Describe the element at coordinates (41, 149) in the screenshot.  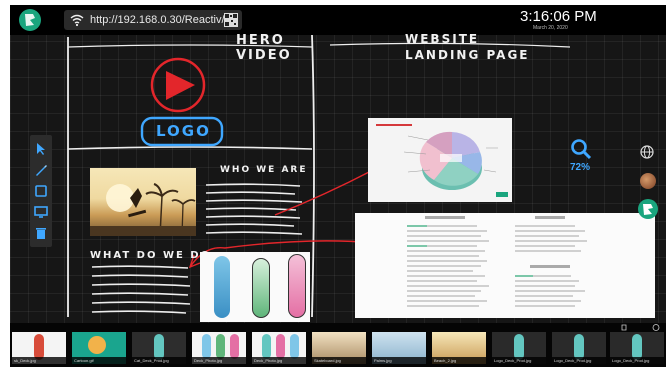
I see `select-tool-icon` at that location.